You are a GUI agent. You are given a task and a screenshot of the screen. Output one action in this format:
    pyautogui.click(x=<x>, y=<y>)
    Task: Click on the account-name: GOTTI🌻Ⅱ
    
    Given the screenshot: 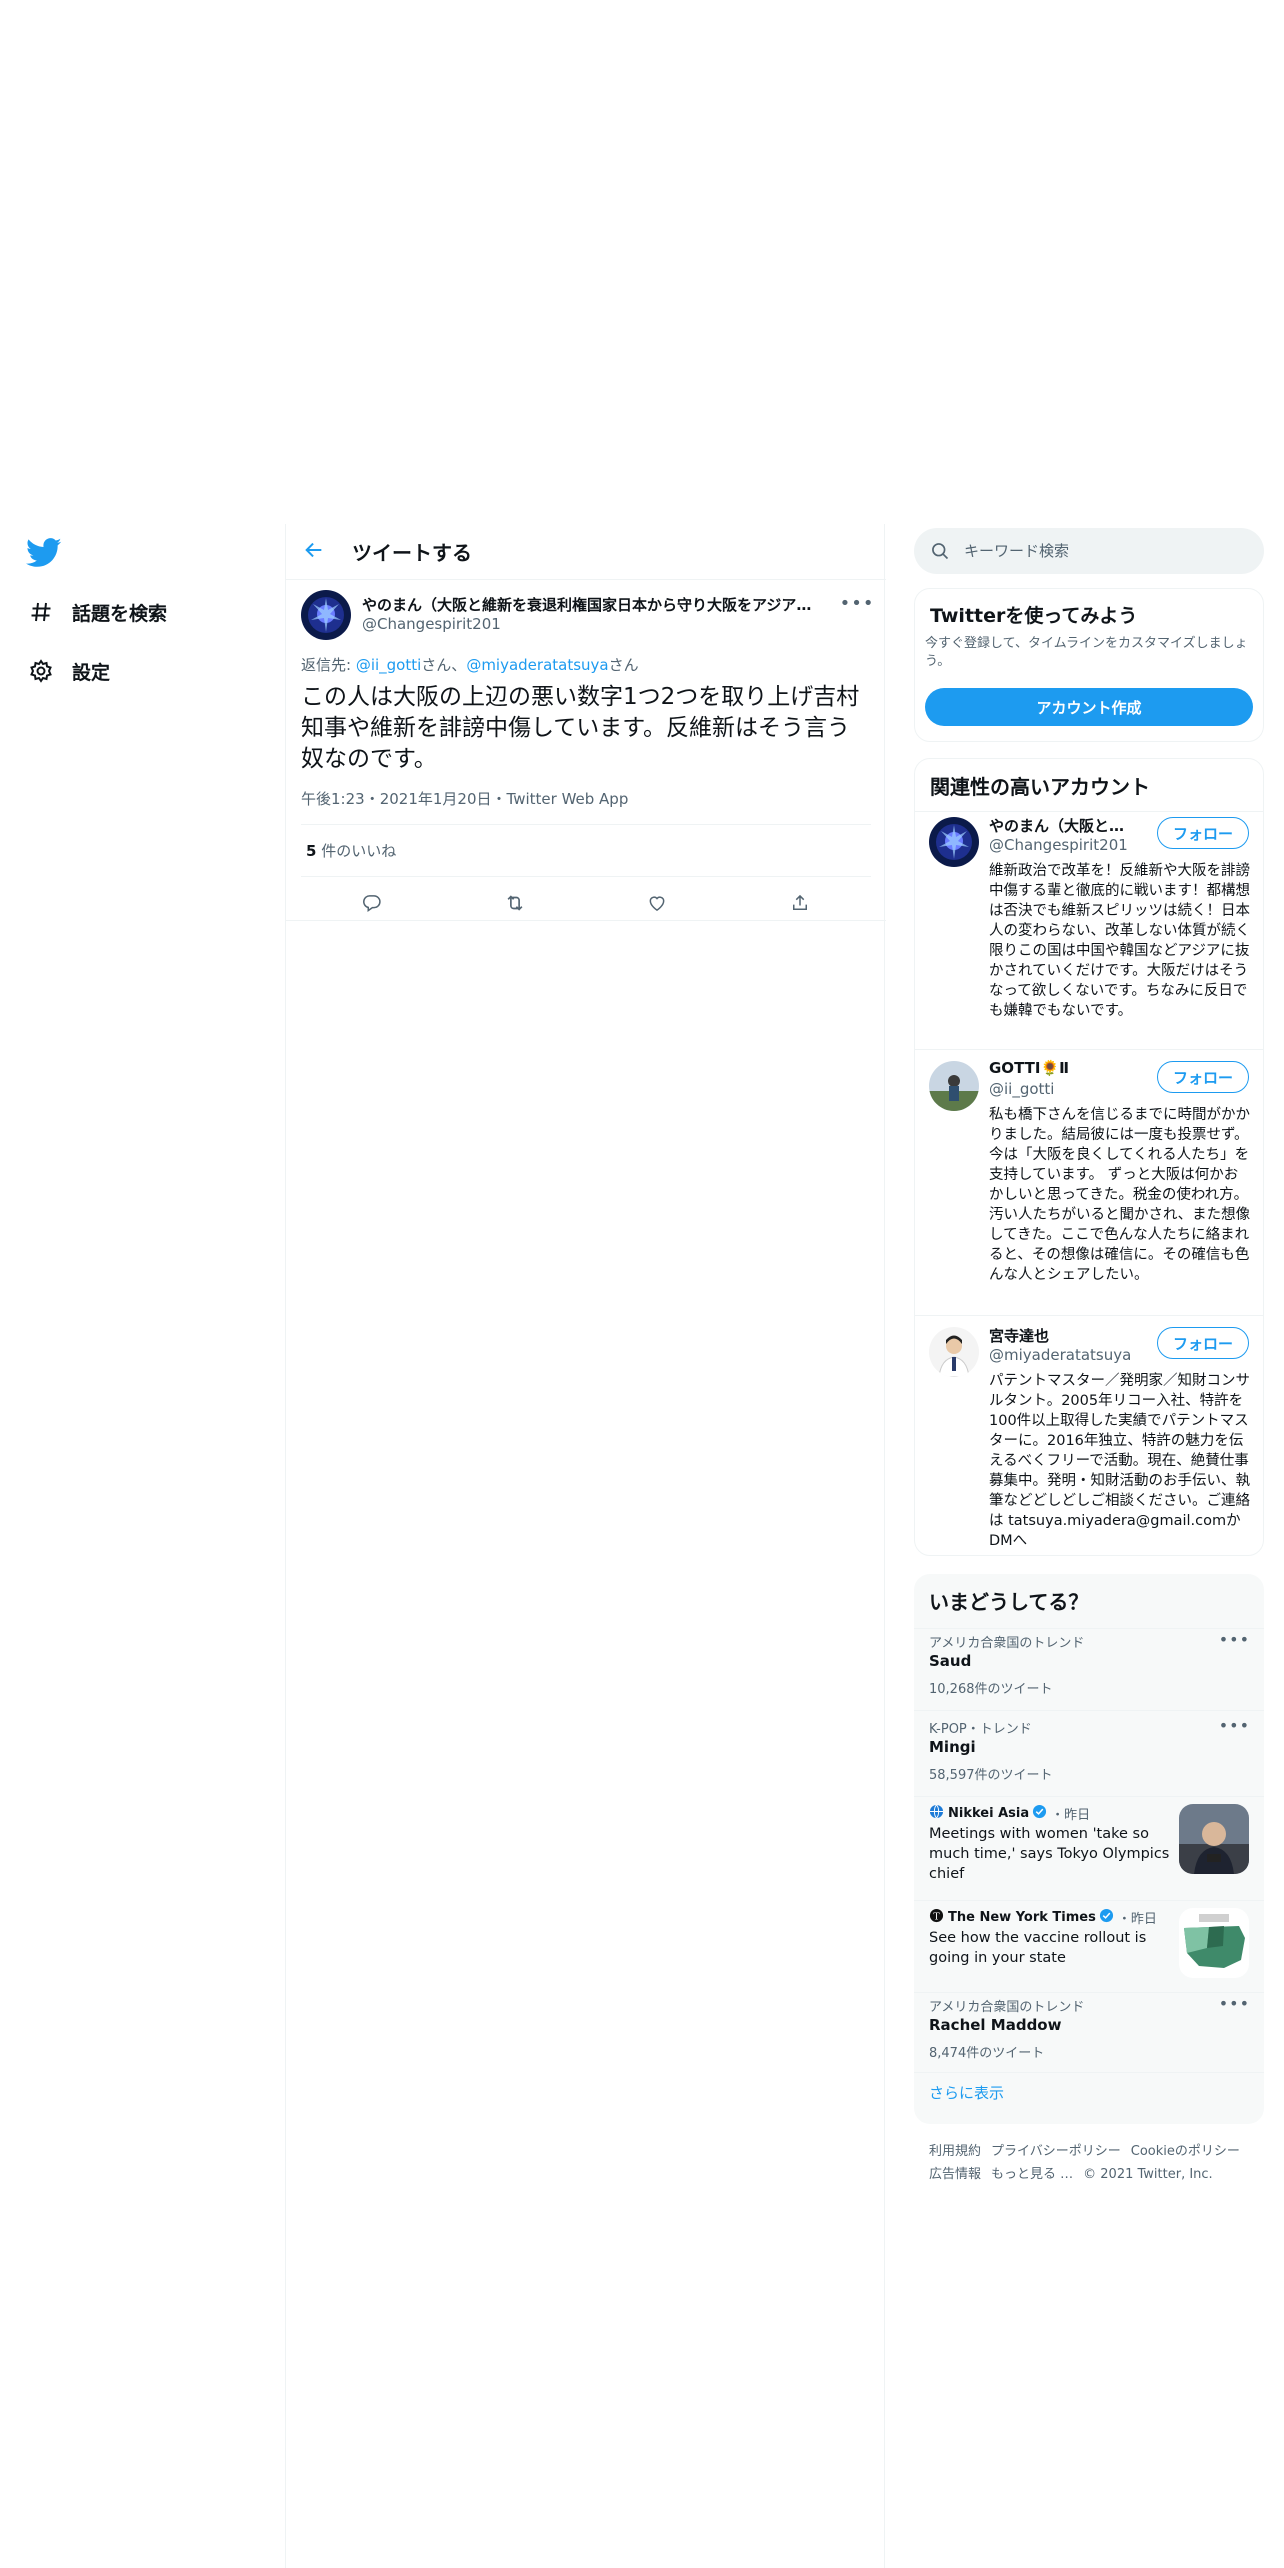 What is the action you would take?
    pyautogui.click(x=1064, y=1068)
    